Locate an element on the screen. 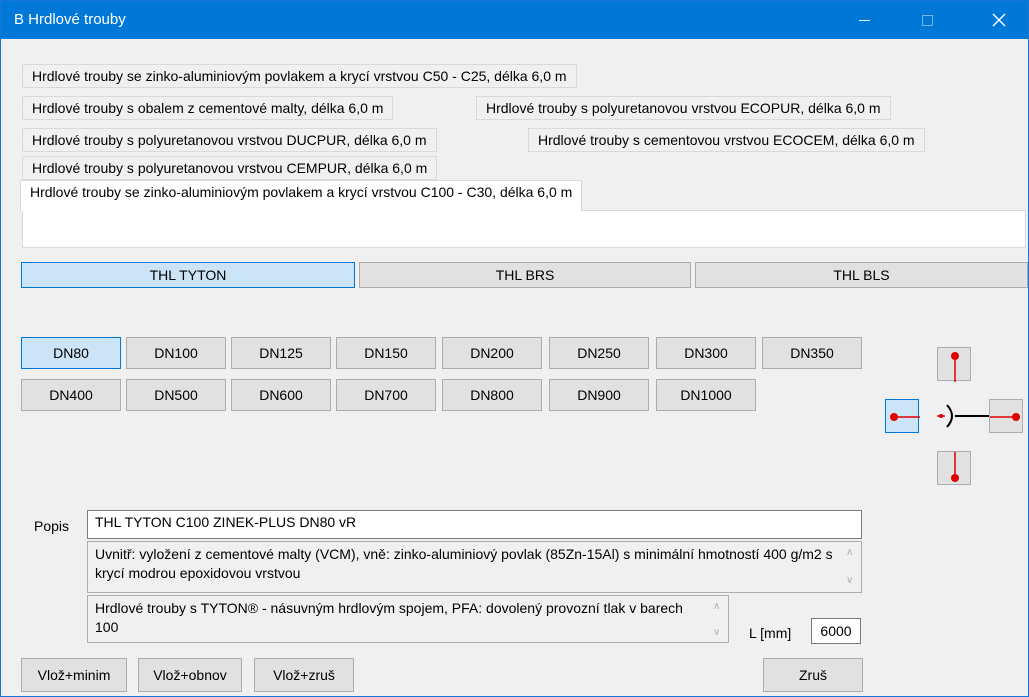 Image resolution: width=1029 pixels, height=697 pixels. close-button is located at coordinates (999, 20).